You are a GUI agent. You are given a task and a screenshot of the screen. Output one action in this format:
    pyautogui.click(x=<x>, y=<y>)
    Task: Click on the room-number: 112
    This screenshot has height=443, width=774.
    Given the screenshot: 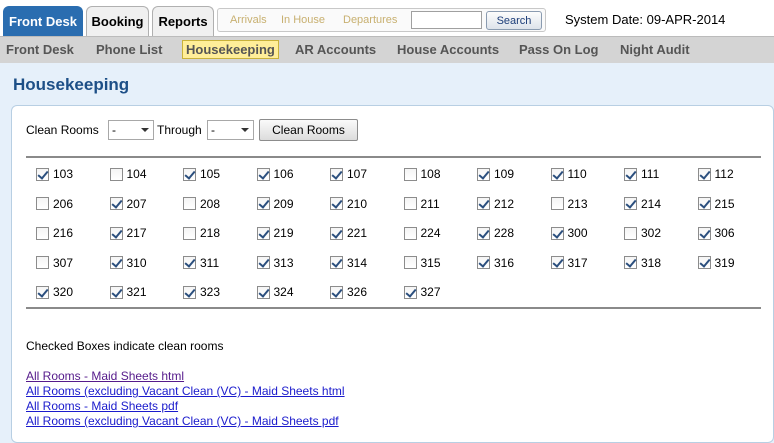 What is the action you would take?
    pyautogui.click(x=724, y=174)
    